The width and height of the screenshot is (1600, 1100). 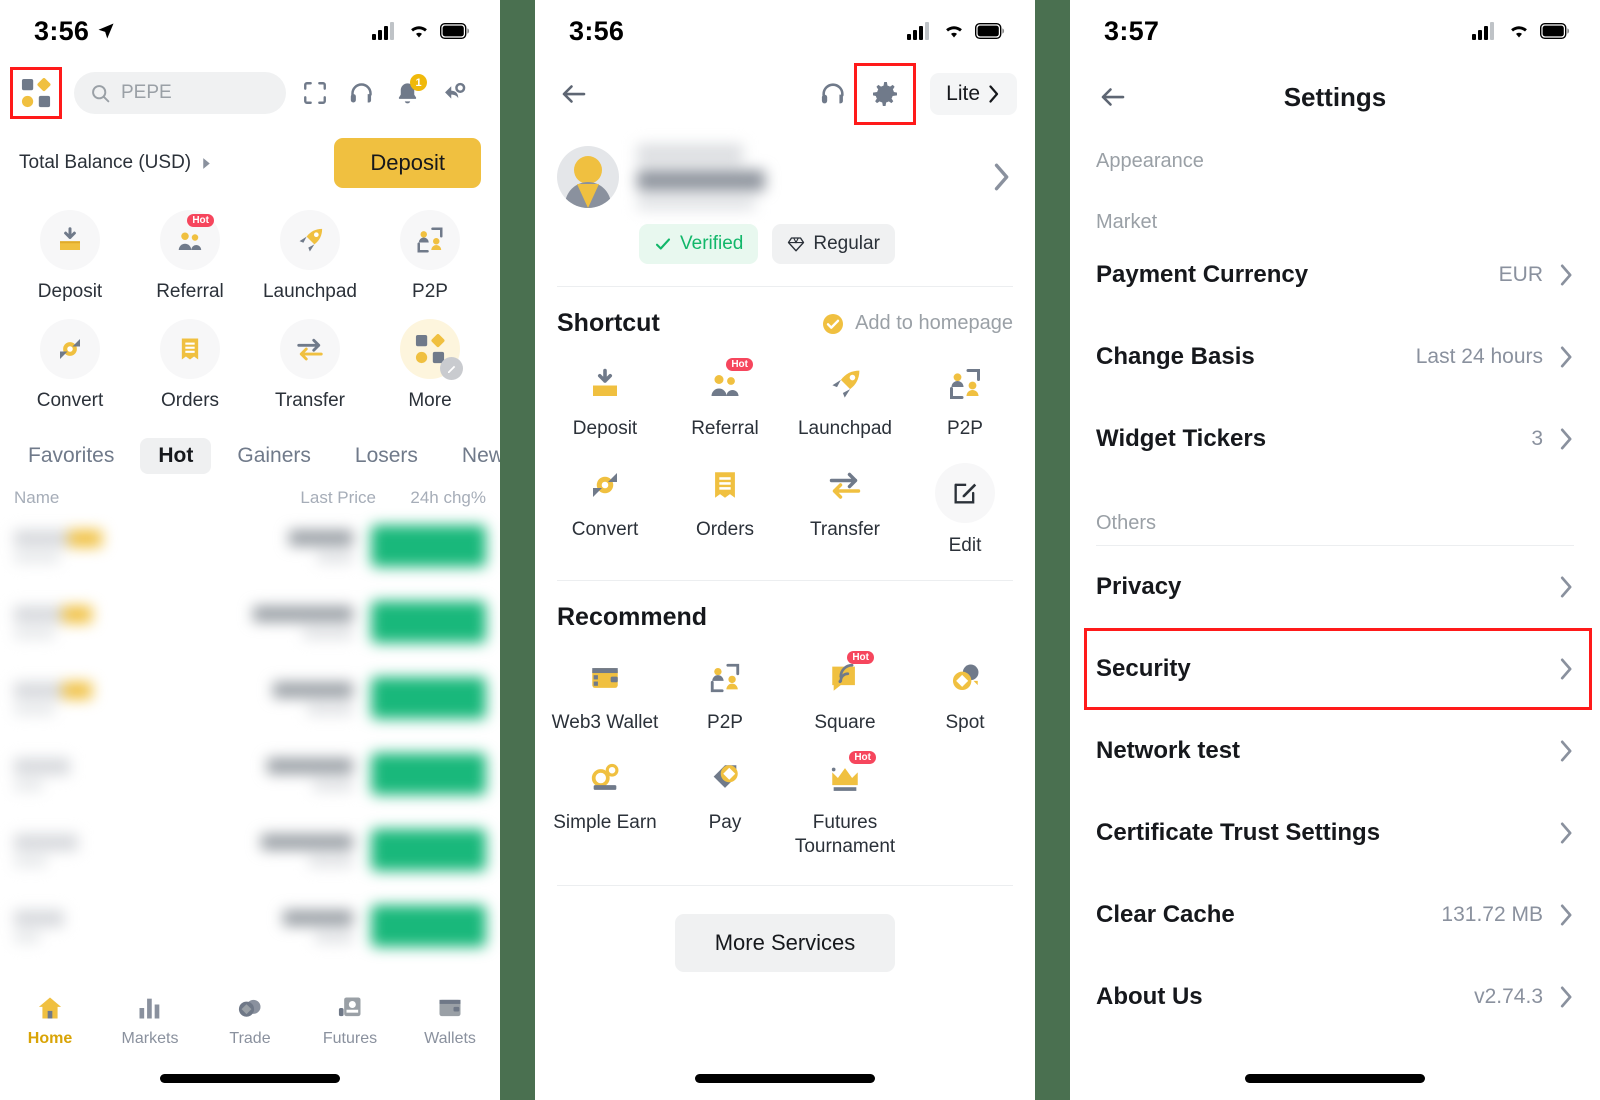 I want to click on nav-item-markets: Markets, so click(x=150, y=1021).